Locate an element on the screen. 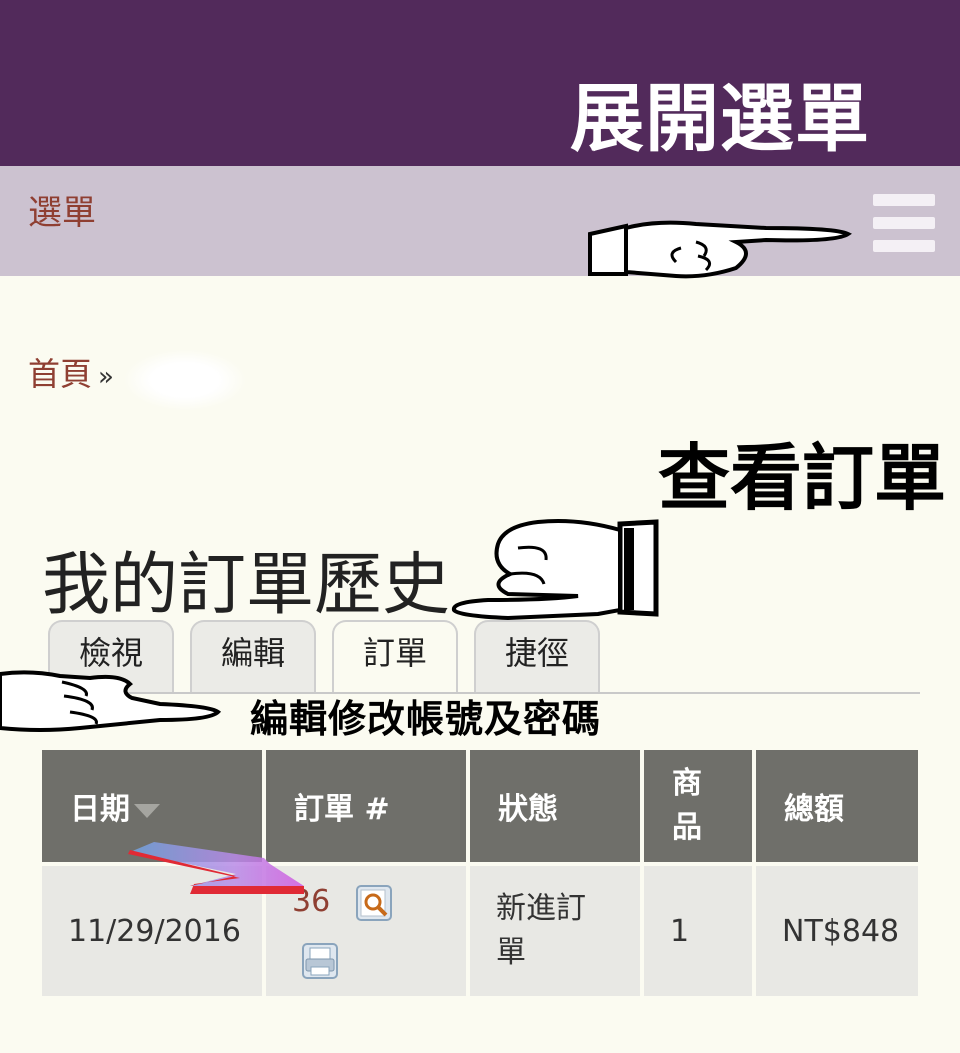 The height and width of the screenshot is (1053, 960). column-header-items-label: 商品 is located at coordinates (687, 805).